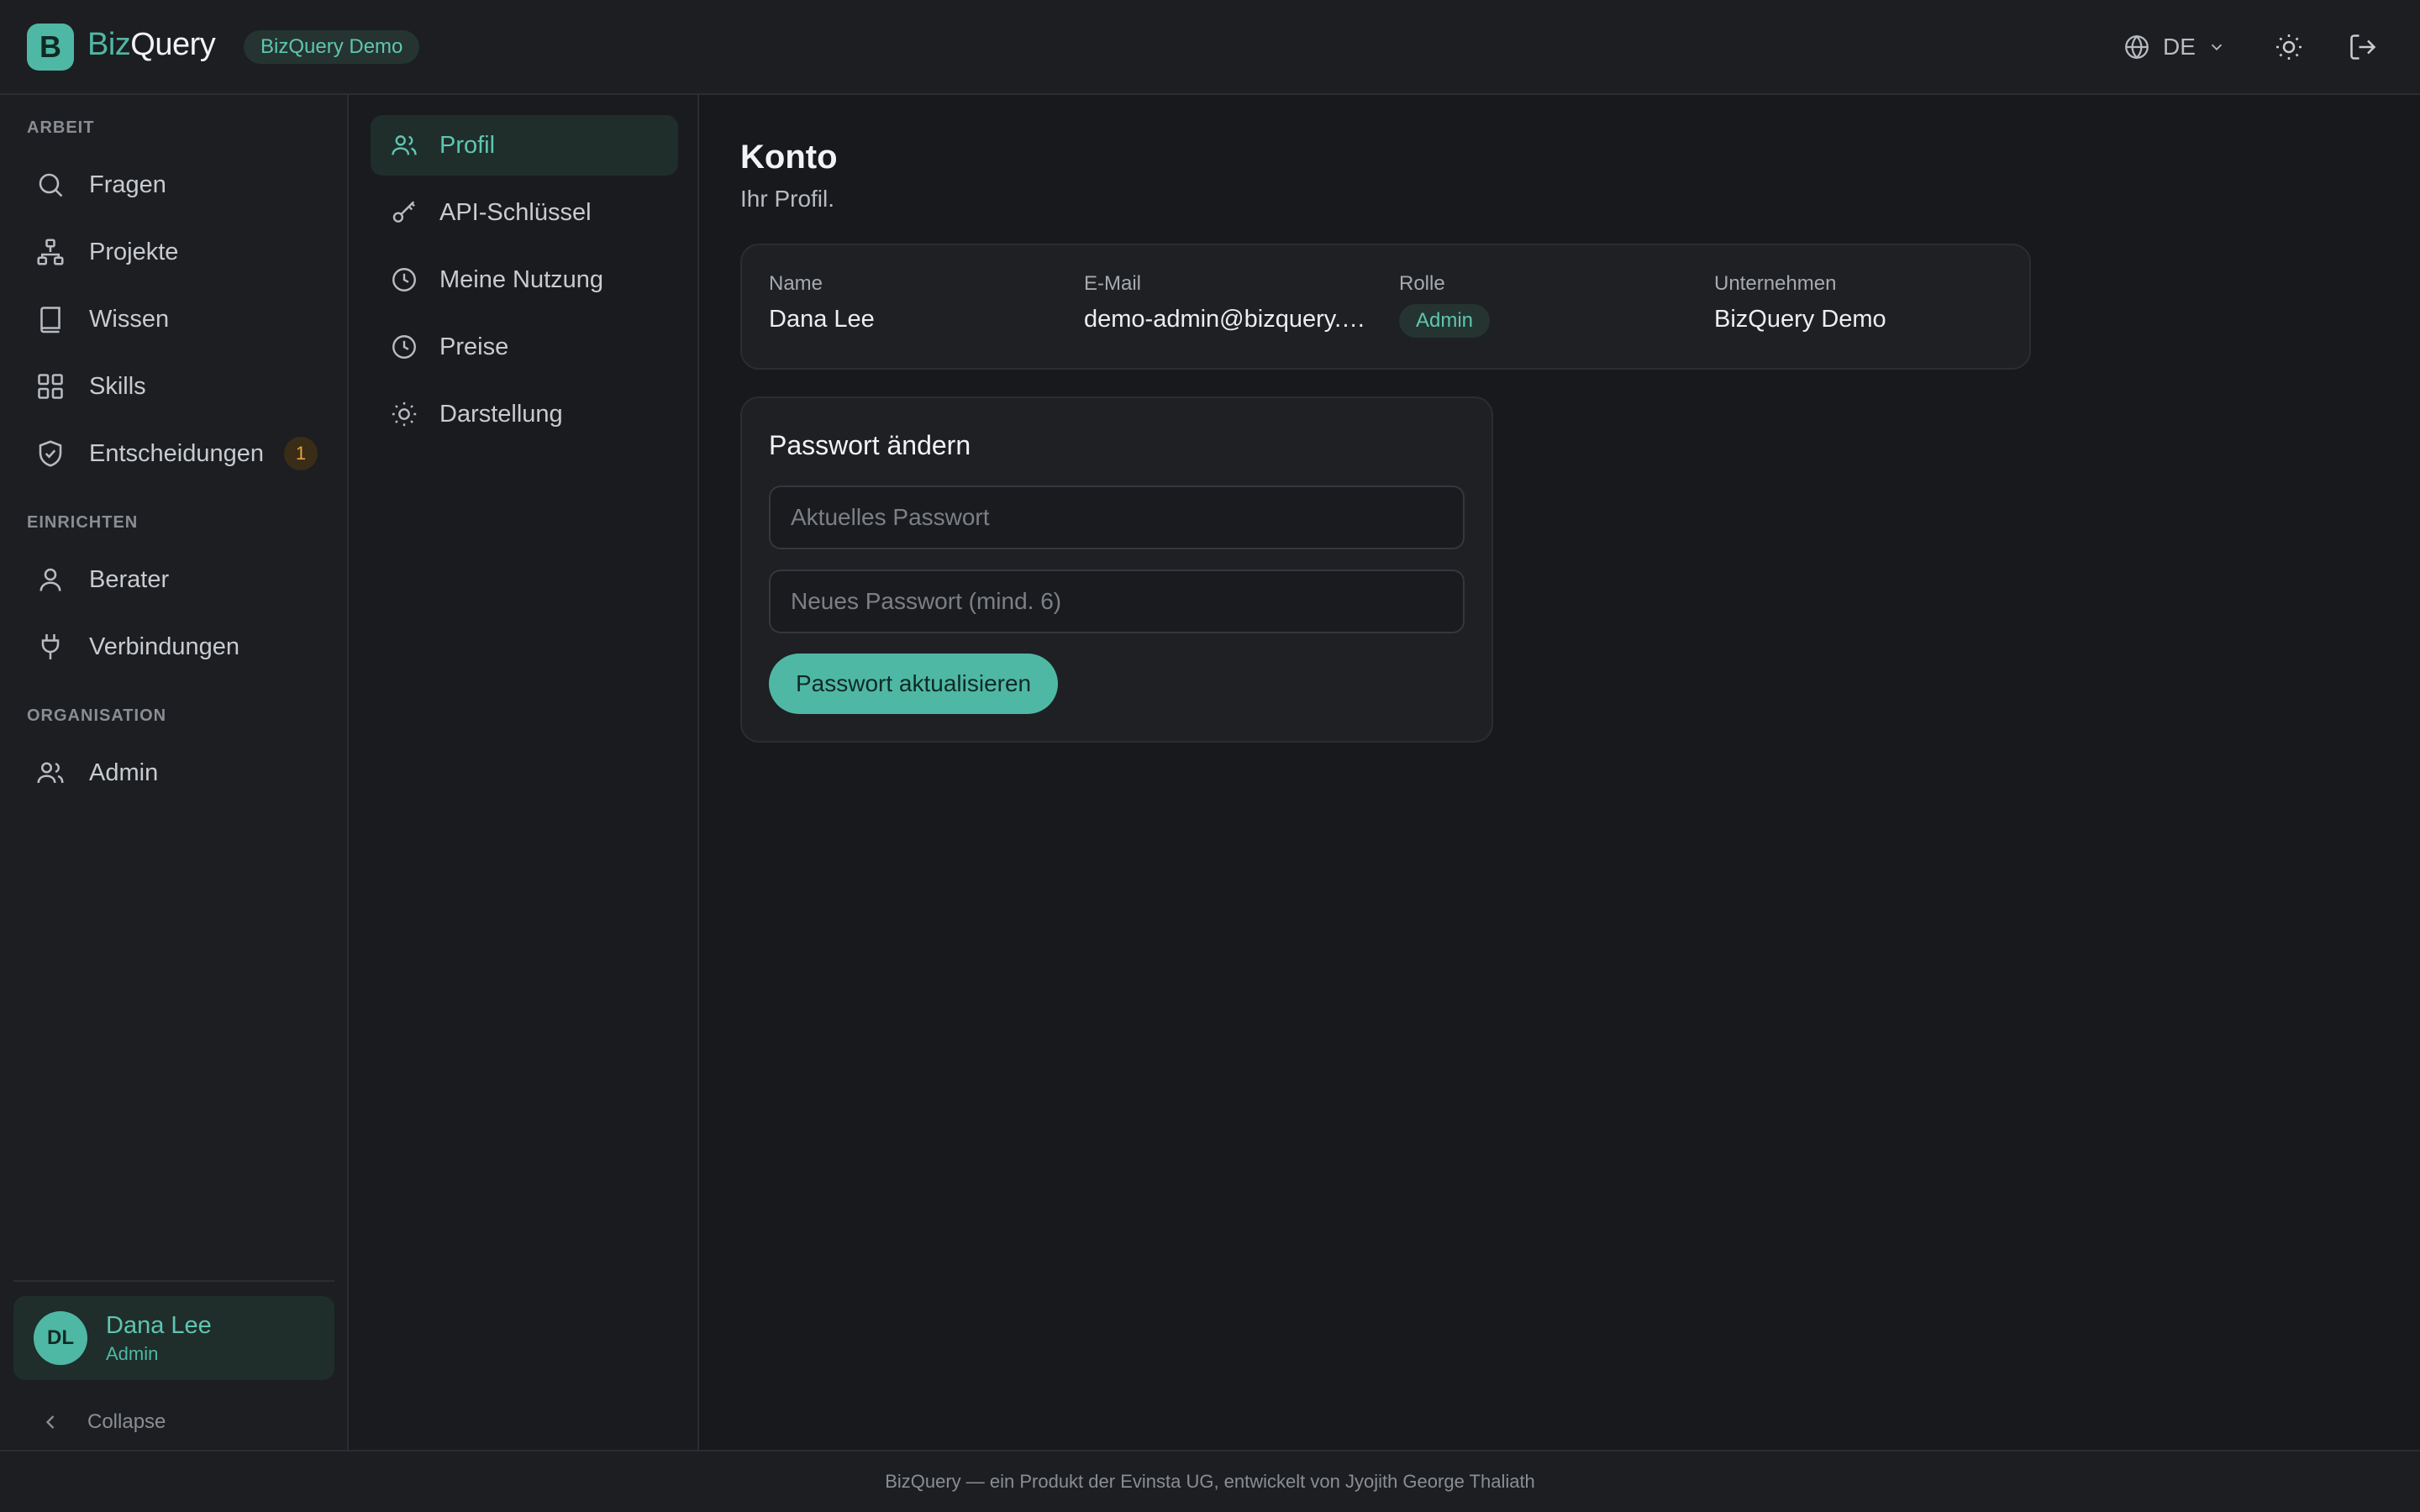 This screenshot has width=2420, height=1512. Describe the element at coordinates (164, 646) in the screenshot. I see `sidebar-item-label: Verbindungen` at that location.